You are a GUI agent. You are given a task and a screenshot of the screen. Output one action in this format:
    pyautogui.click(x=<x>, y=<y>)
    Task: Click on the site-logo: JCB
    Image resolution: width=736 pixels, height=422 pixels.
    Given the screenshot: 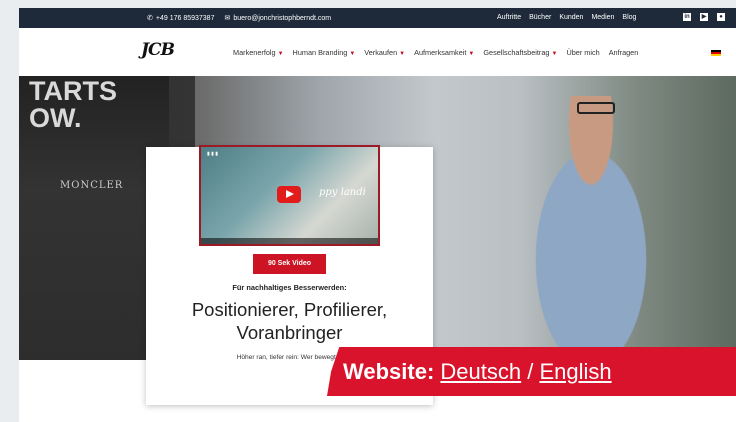 What is the action you would take?
    pyautogui.click(x=158, y=52)
    